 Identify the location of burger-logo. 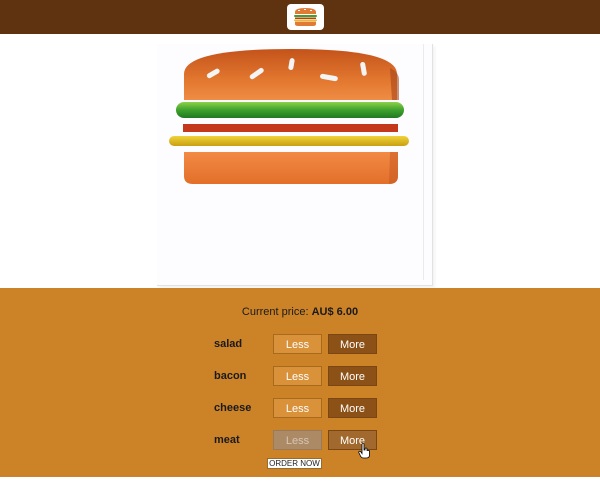
(305, 17).